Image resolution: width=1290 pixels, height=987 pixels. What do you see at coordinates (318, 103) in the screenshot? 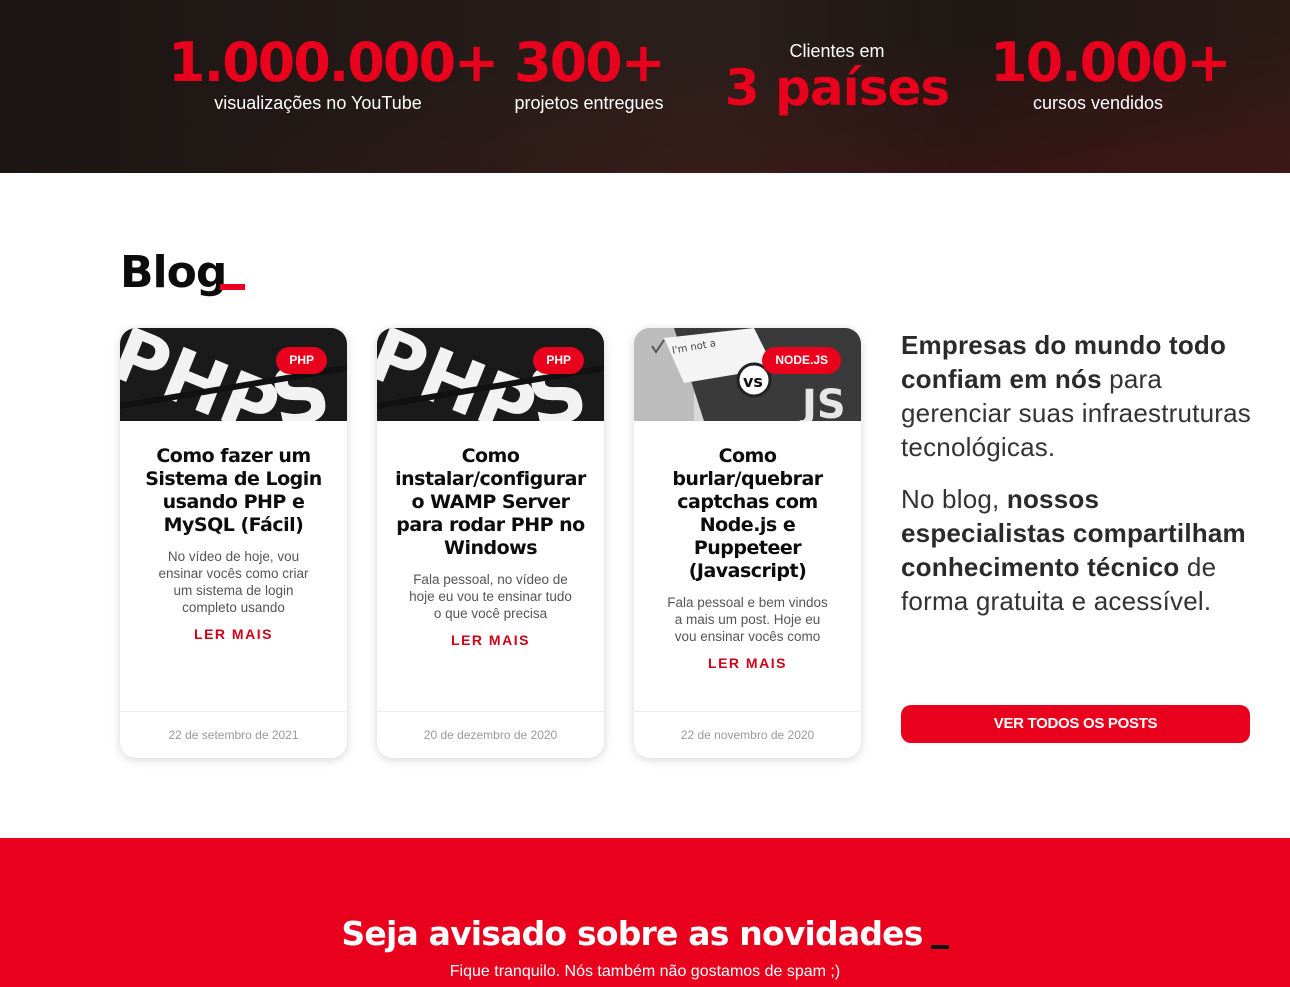
I see `stat-label: visualizações no YouTube` at bounding box center [318, 103].